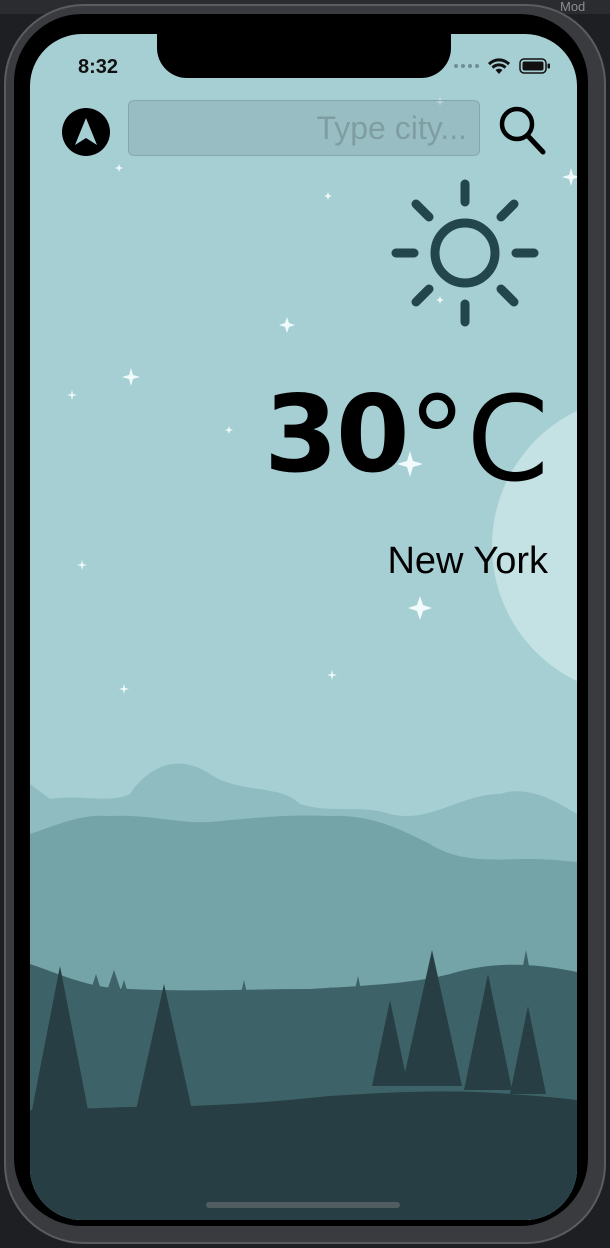 The height and width of the screenshot is (1248, 610). What do you see at coordinates (499, 66) in the screenshot?
I see `wifi-icon` at bounding box center [499, 66].